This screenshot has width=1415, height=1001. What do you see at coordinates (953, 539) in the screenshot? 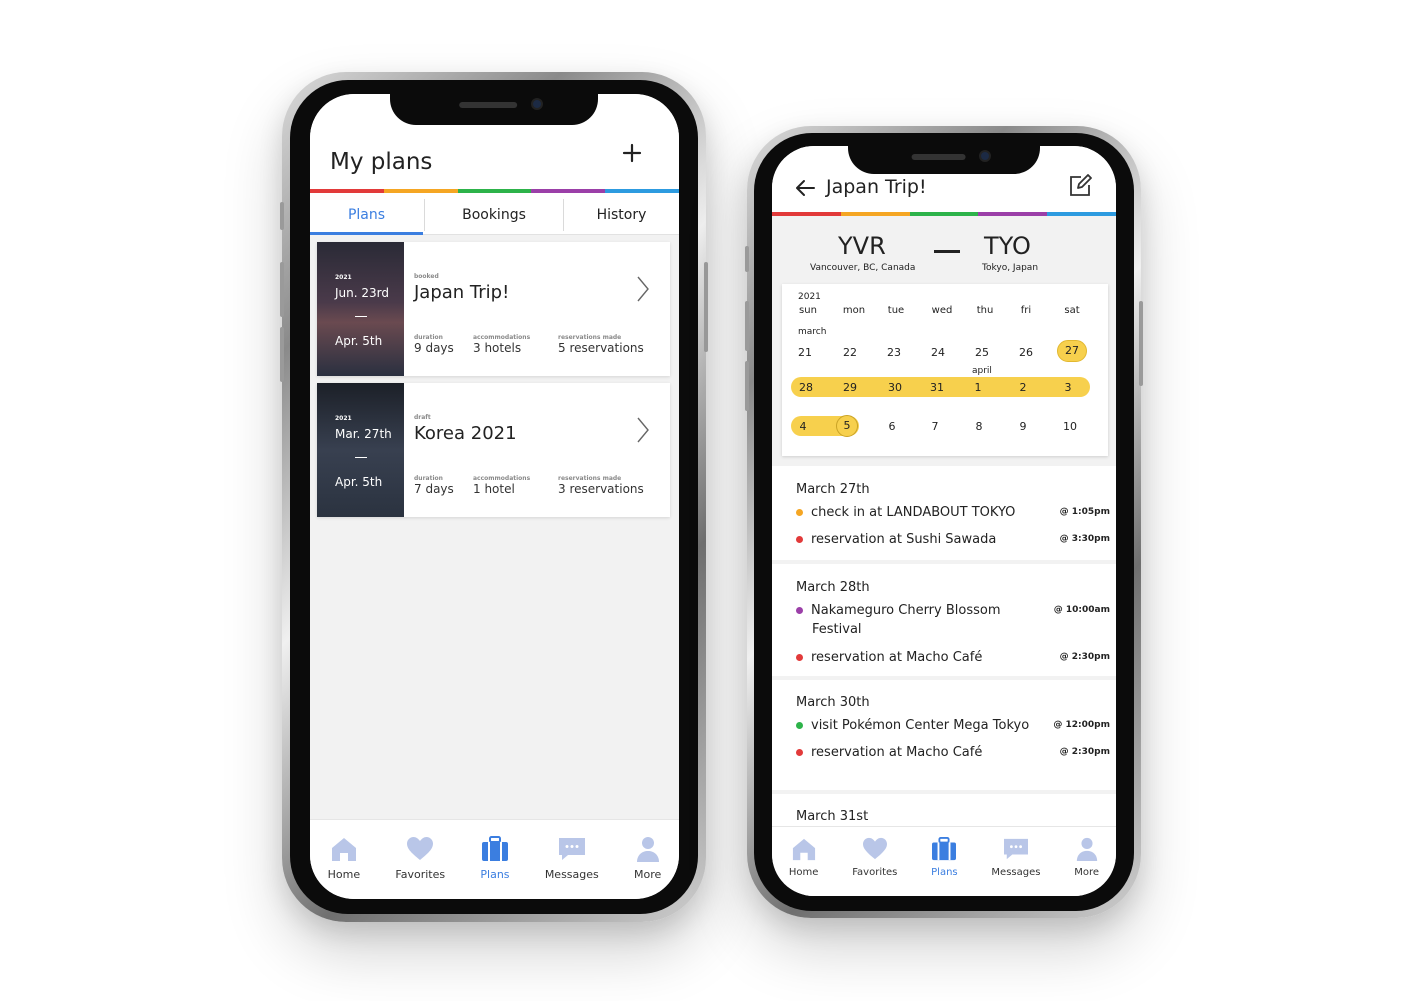
I see `itinerary-event: reservation at Sushi Sawada @ 3:30pm` at bounding box center [953, 539].